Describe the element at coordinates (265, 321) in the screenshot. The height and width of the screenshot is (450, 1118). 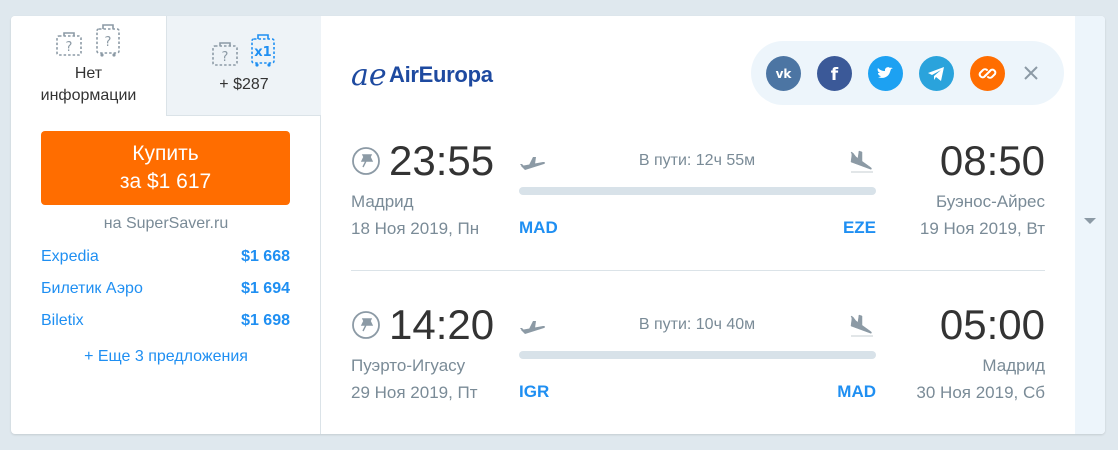
I see `offer-price: $1 698` at that location.